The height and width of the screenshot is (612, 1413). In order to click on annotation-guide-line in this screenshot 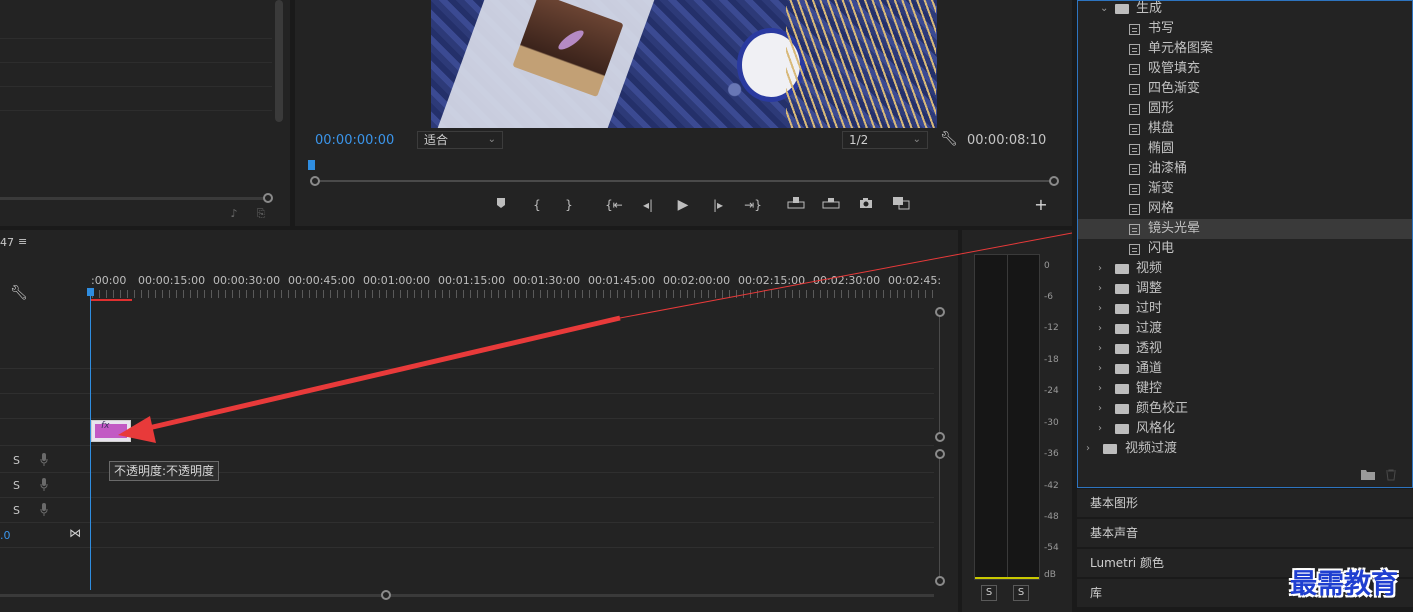, I will do `click(846, 275)`.